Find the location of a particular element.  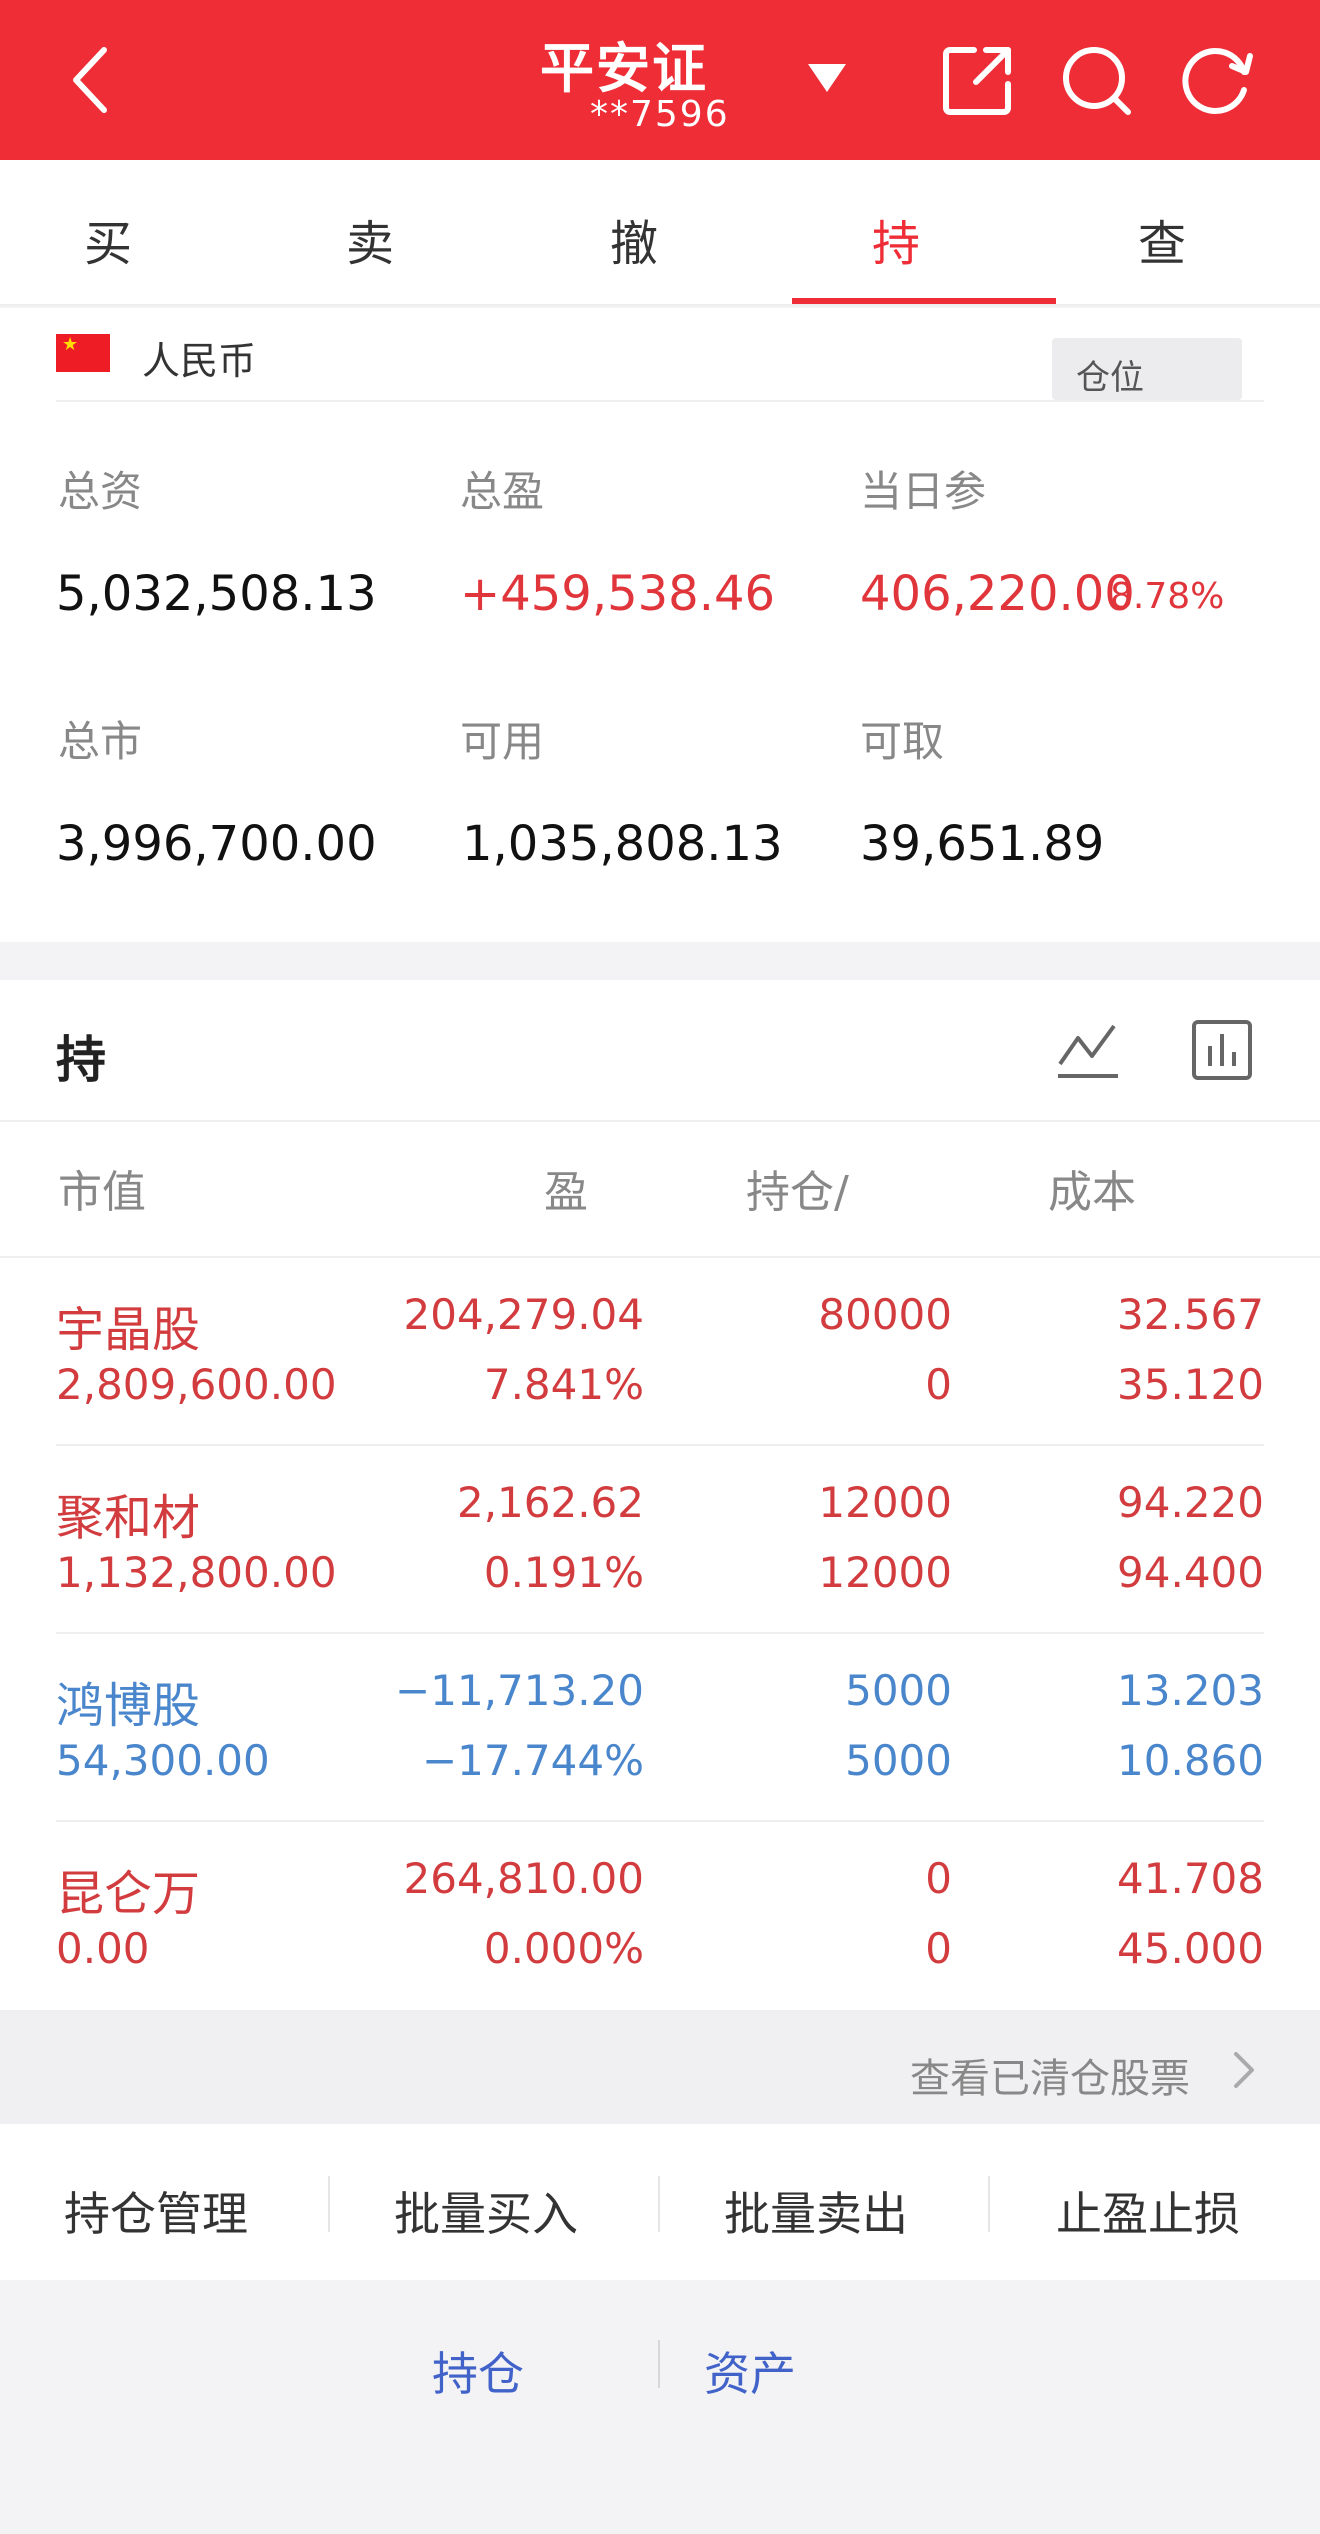

market-value: 54,300.00 is located at coordinates (163, 1760).